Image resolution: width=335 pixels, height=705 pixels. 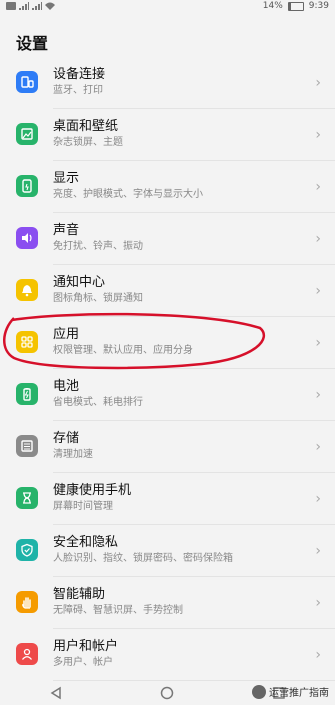 What do you see at coordinates (66, 178) in the screenshot?
I see `settings-item-title: 显示` at bounding box center [66, 178].